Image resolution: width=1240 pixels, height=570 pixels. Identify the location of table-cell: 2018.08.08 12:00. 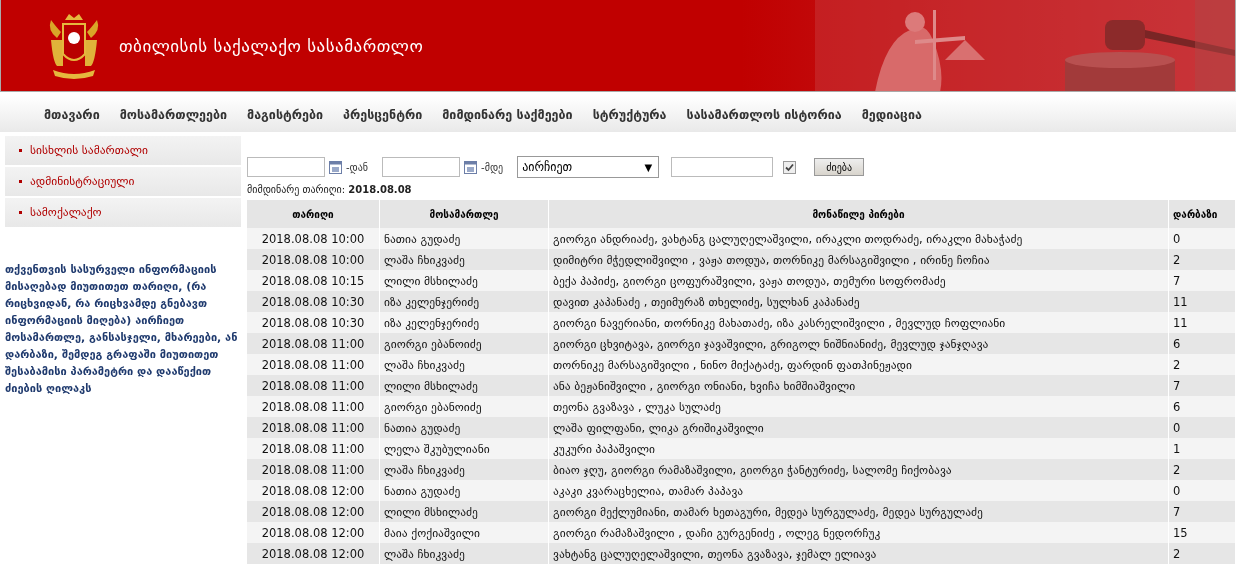
(313, 553).